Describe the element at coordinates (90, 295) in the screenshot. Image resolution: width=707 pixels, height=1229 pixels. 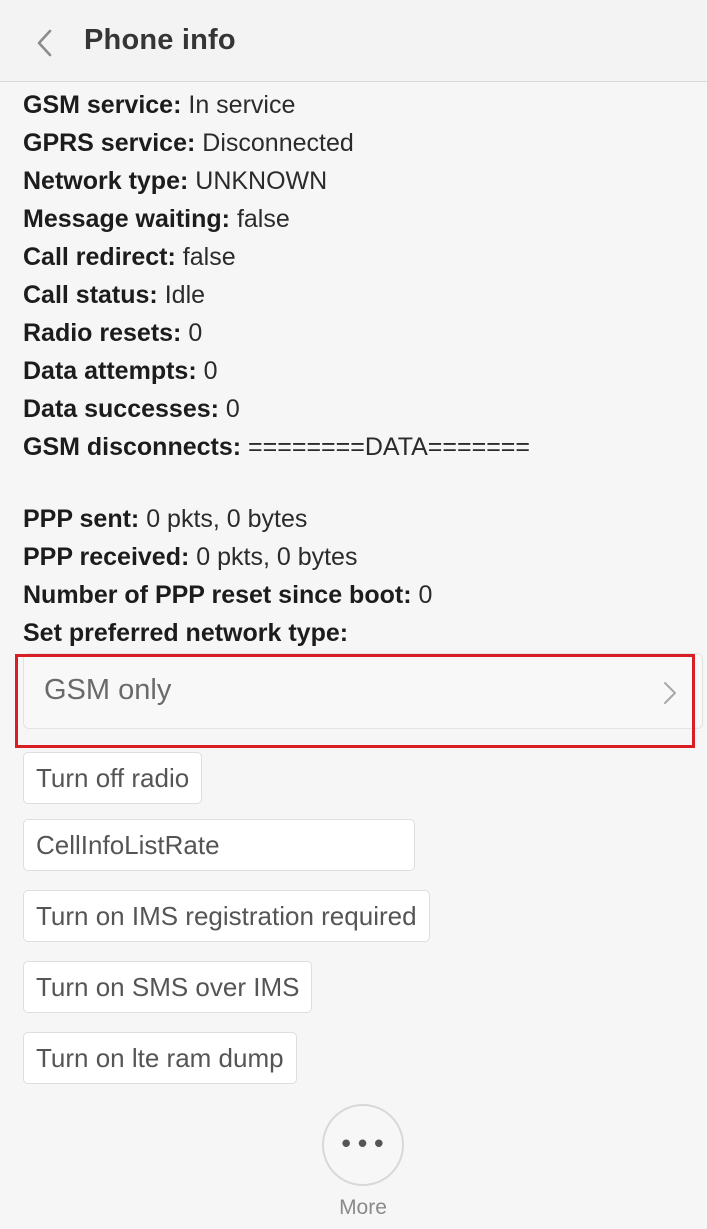
I see `info-label: Call status:` at that location.